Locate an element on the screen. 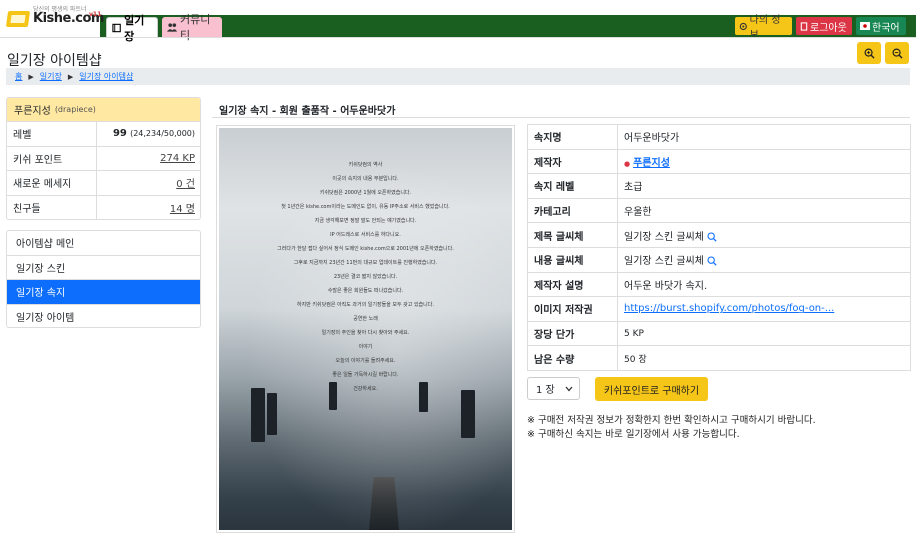 This screenshot has width=916, height=541. sample-line: 좋은 일들 가득하시길 바랍니다. is located at coordinates (365, 375).